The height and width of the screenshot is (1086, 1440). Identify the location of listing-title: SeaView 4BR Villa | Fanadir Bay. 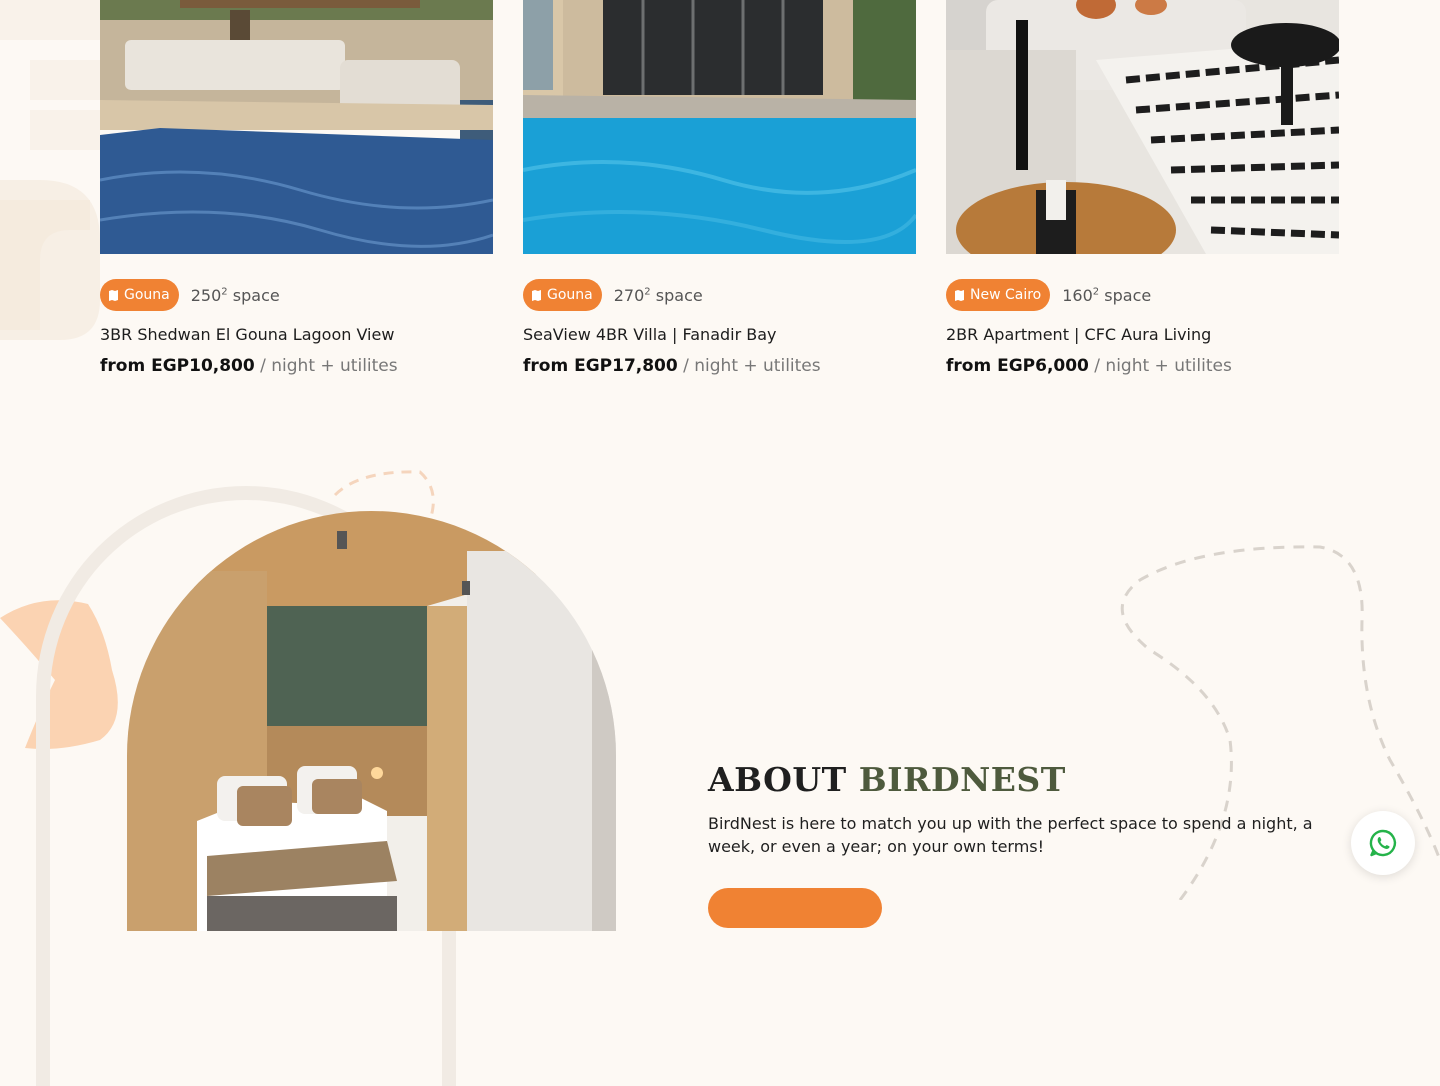
(719, 334).